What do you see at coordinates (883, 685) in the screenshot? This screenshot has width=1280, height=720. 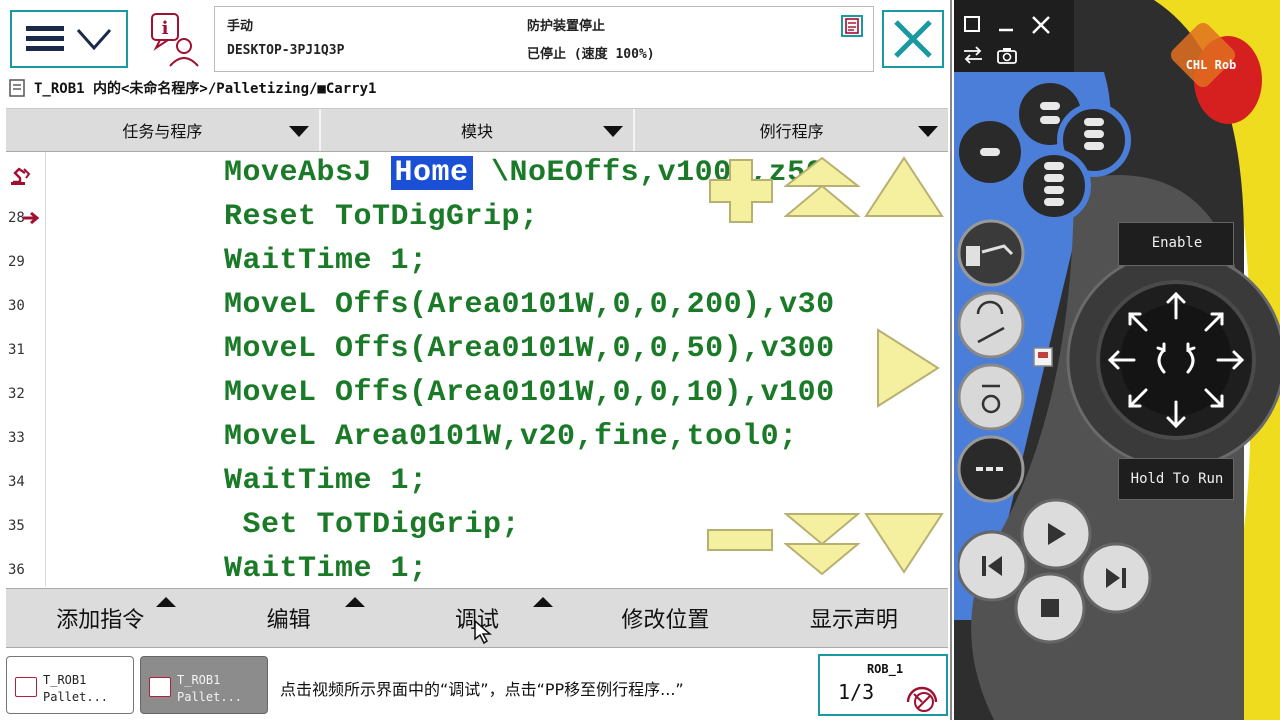 I see `quickset-button: ROB_1 1/3` at bounding box center [883, 685].